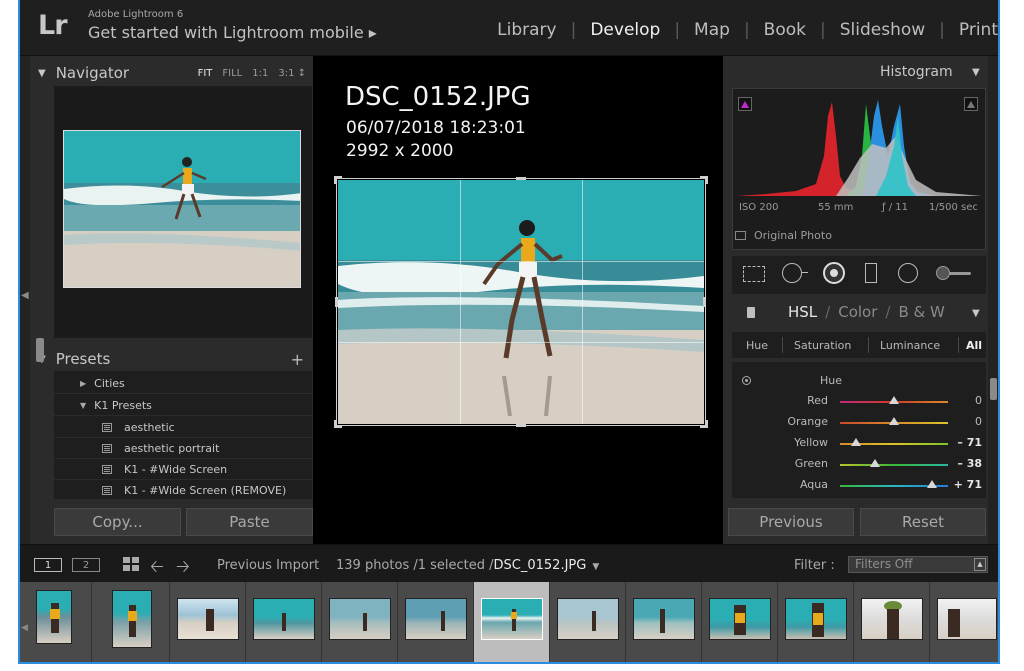  Describe the element at coordinates (704, 424) in the screenshot. I see `crop-handle-bottom-right` at that location.